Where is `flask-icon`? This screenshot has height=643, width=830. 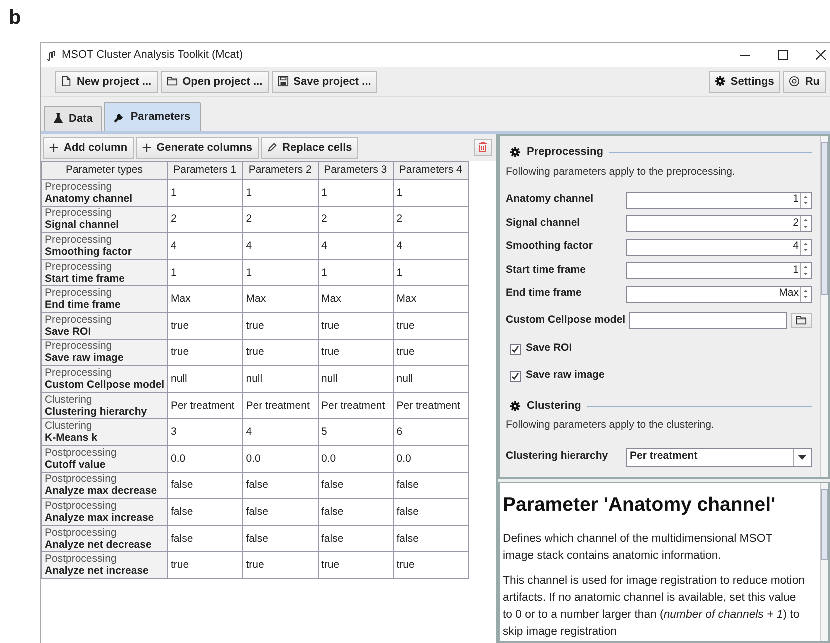
flask-icon is located at coordinates (58, 118).